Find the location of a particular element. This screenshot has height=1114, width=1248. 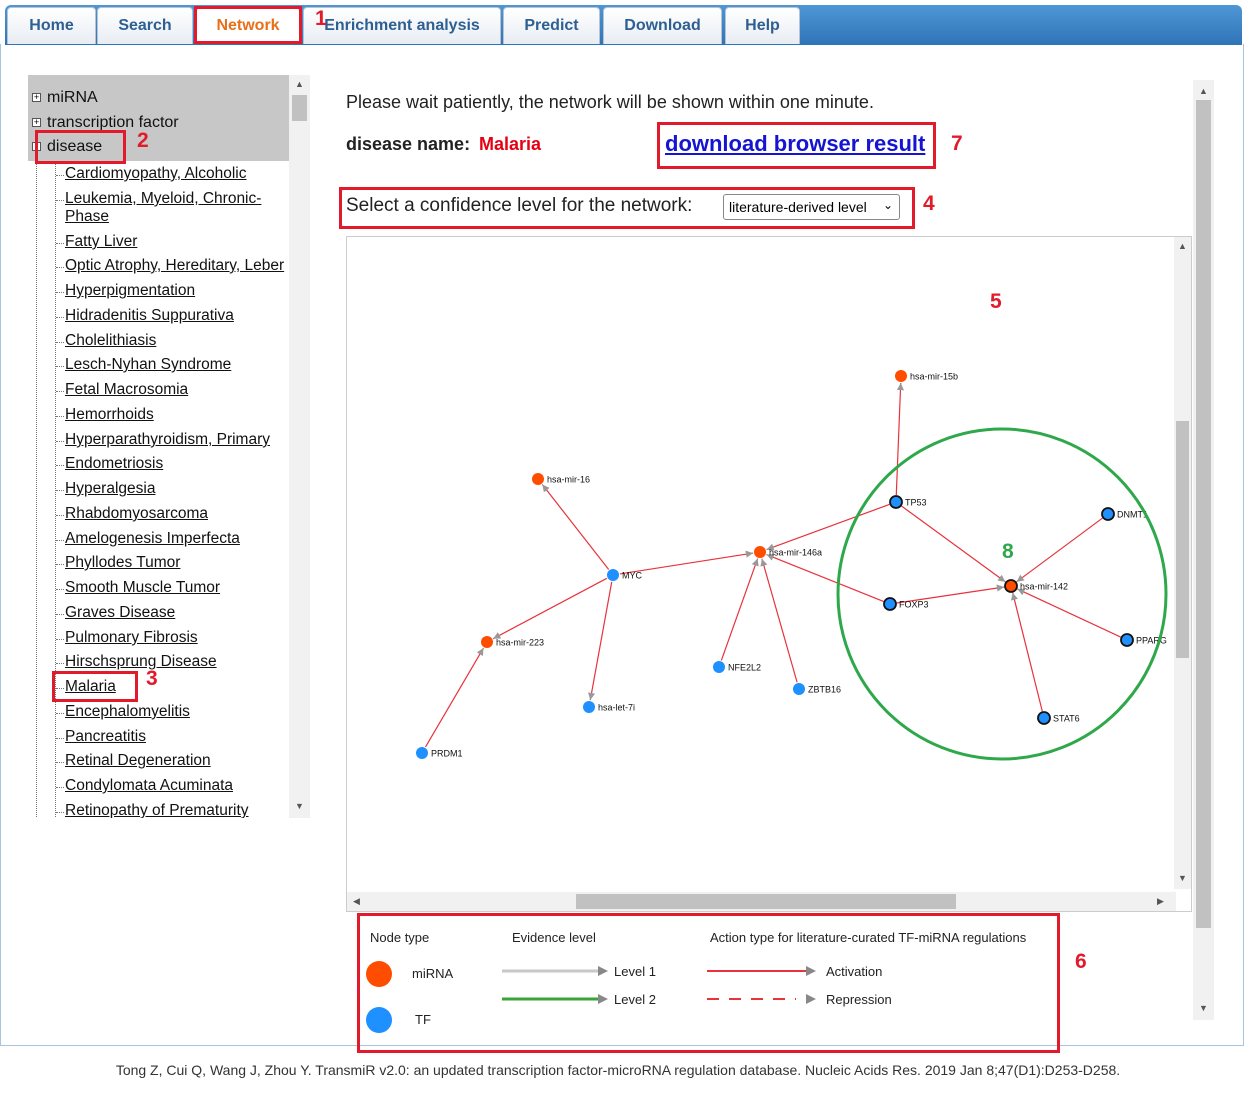

disease-item-pulmonary-fibrosis: Pulmonary Fibrosis is located at coordinates (131, 638).